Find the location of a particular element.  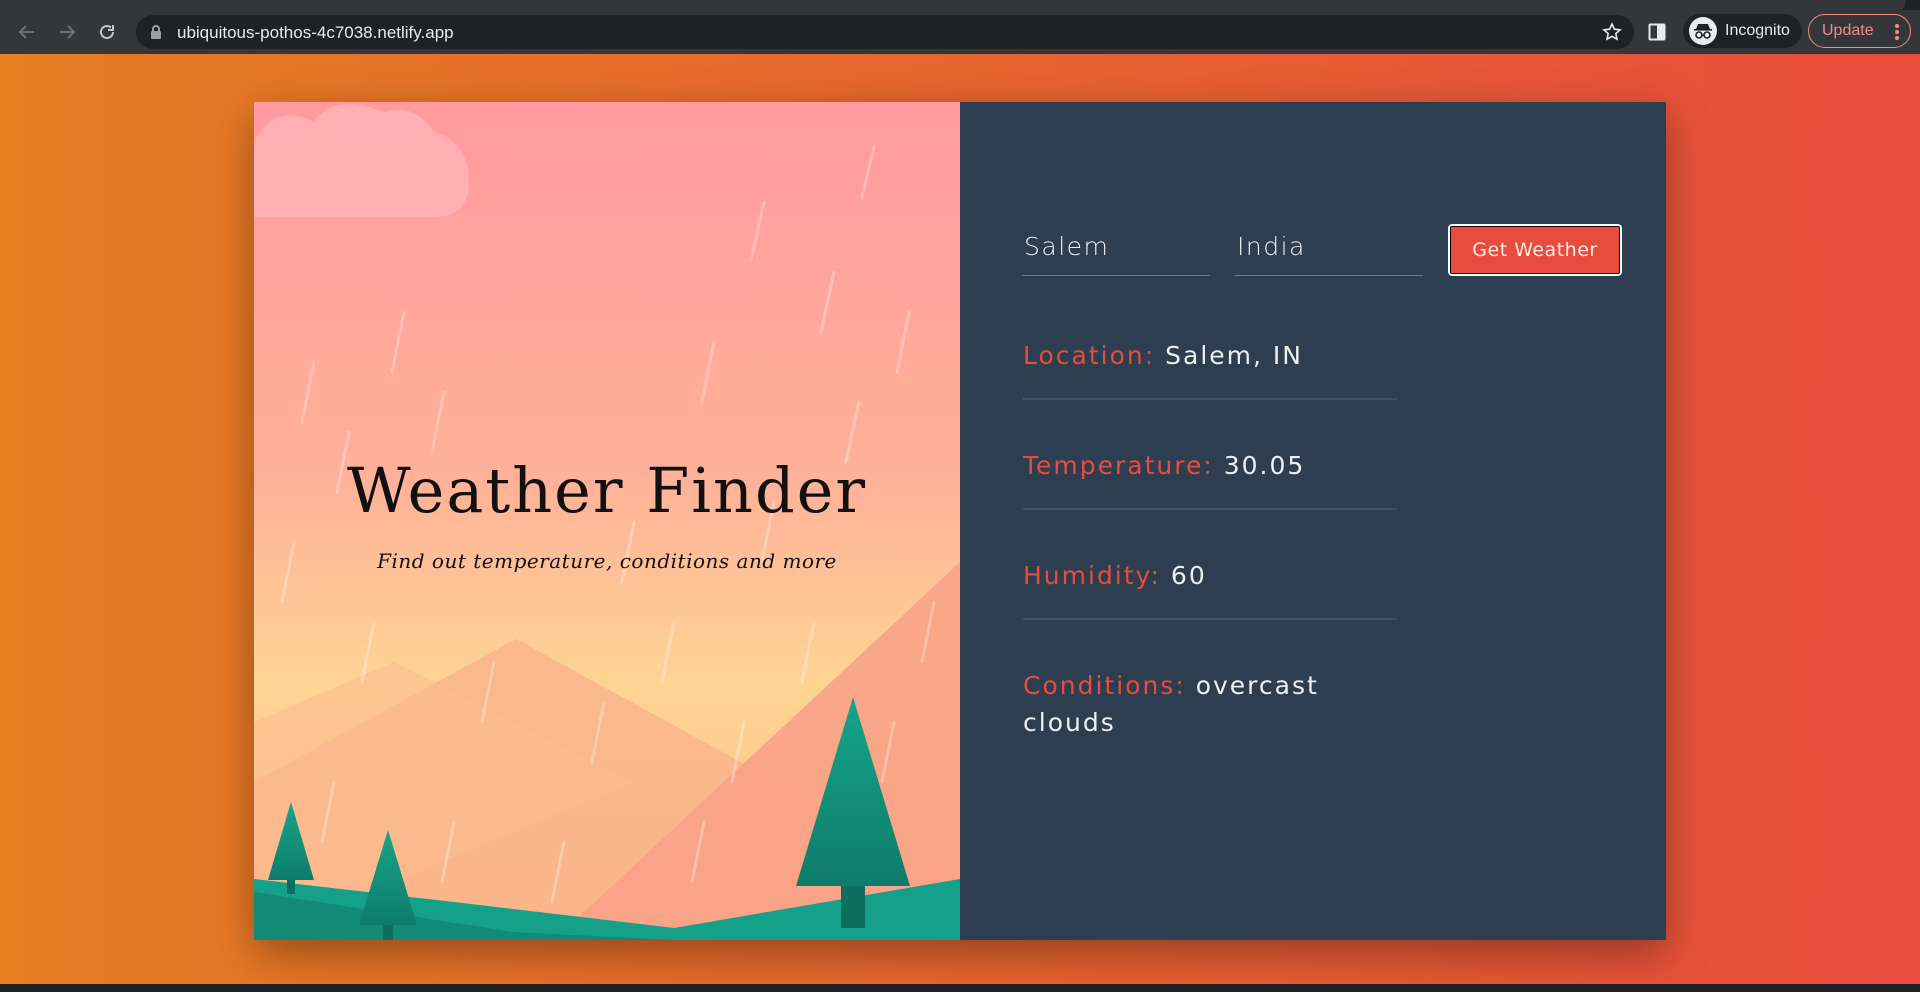

tab-strip is located at coordinates (960, 5).